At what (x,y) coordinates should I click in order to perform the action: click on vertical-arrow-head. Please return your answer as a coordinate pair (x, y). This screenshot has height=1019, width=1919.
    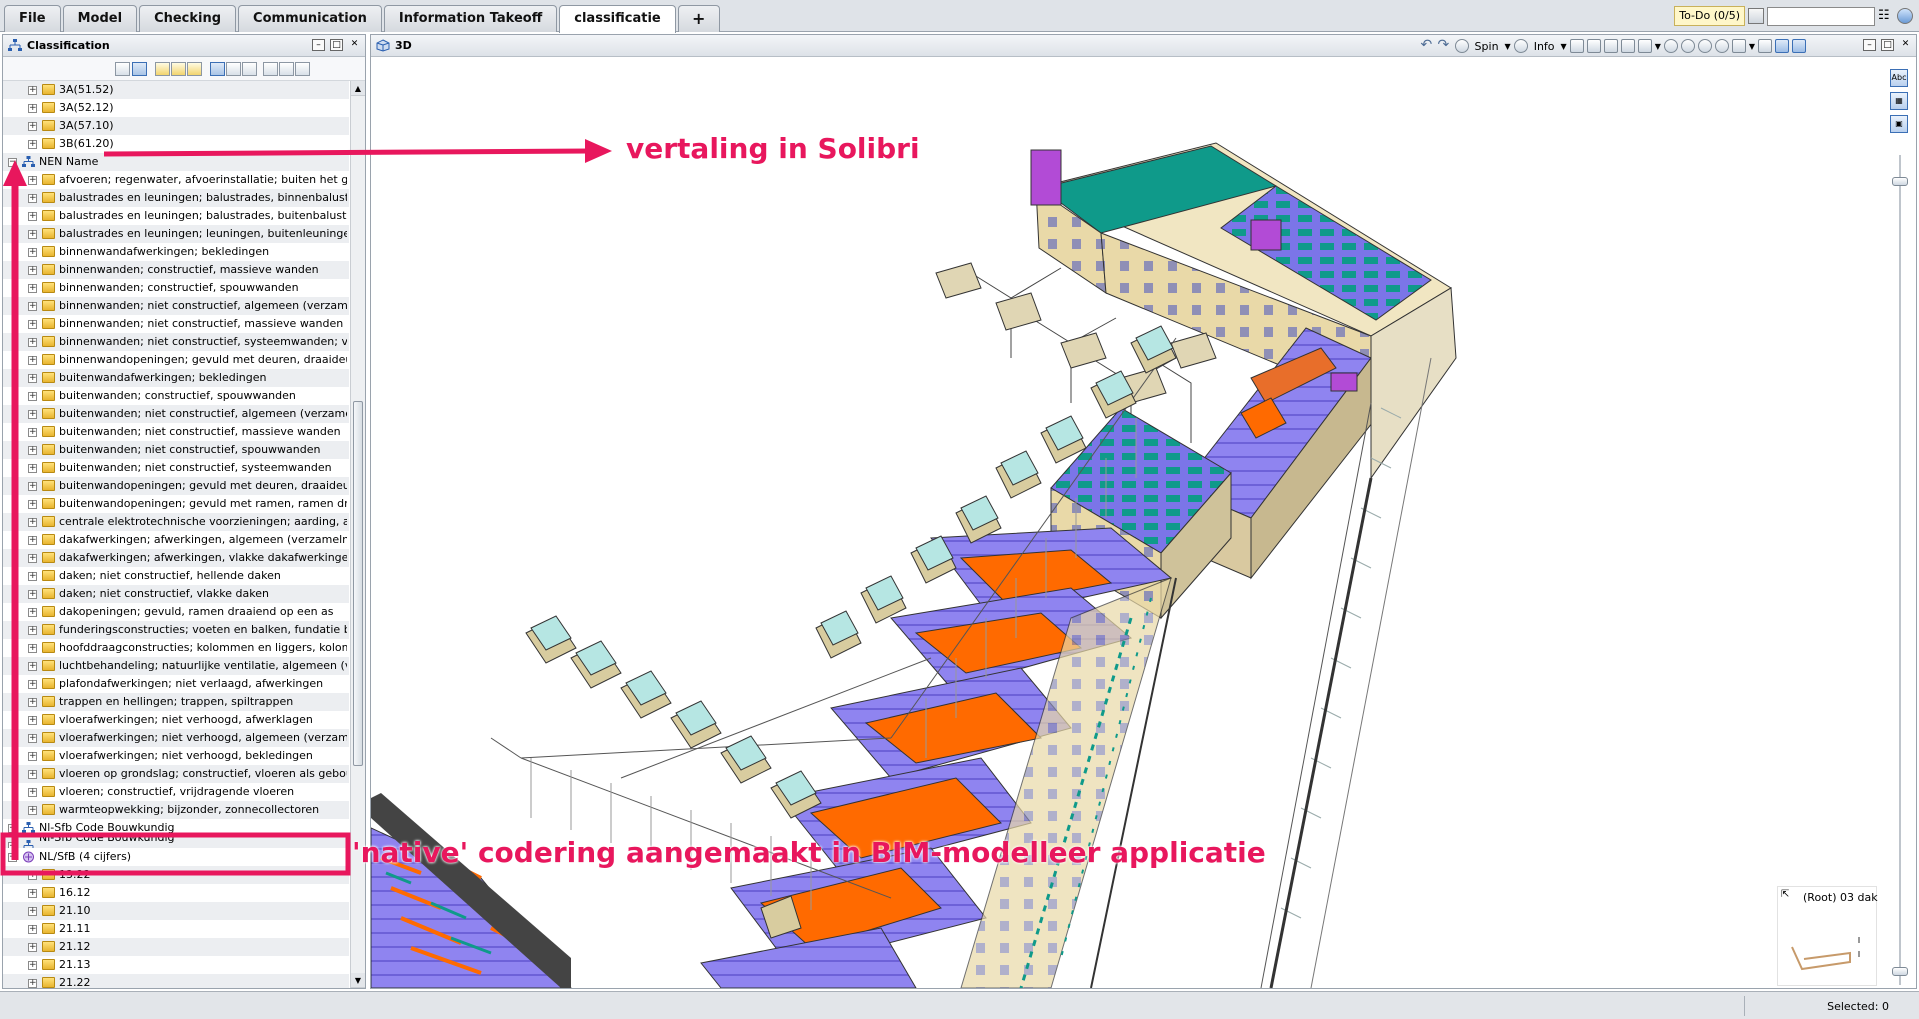
    Looking at the image, I should click on (15, 173).